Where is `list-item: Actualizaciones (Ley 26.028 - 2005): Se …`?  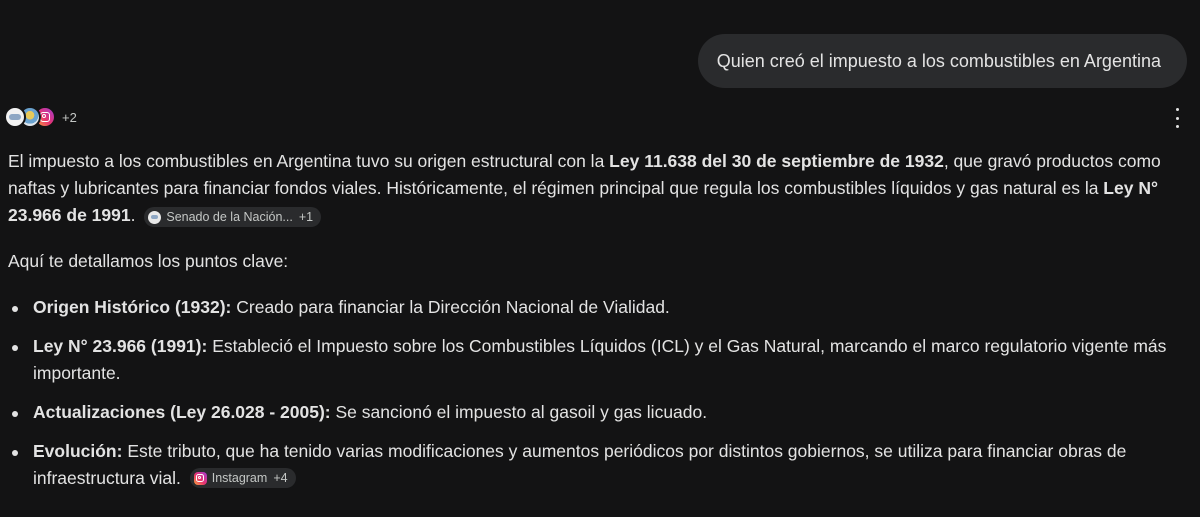
list-item: Actualizaciones (Ley 26.028 - 2005): Se … is located at coordinates (600, 412).